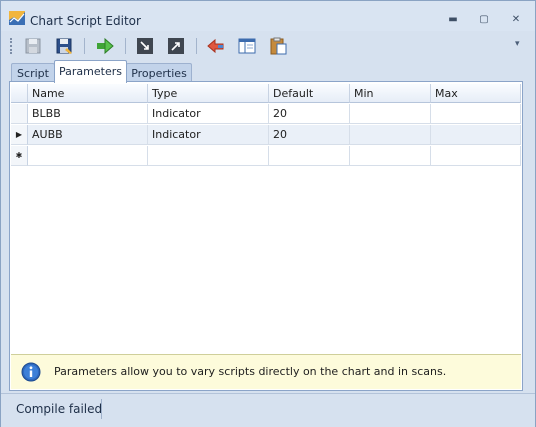 The image size is (536, 427). I want to click on tab-parameters: Parameters, so click(90, 71).